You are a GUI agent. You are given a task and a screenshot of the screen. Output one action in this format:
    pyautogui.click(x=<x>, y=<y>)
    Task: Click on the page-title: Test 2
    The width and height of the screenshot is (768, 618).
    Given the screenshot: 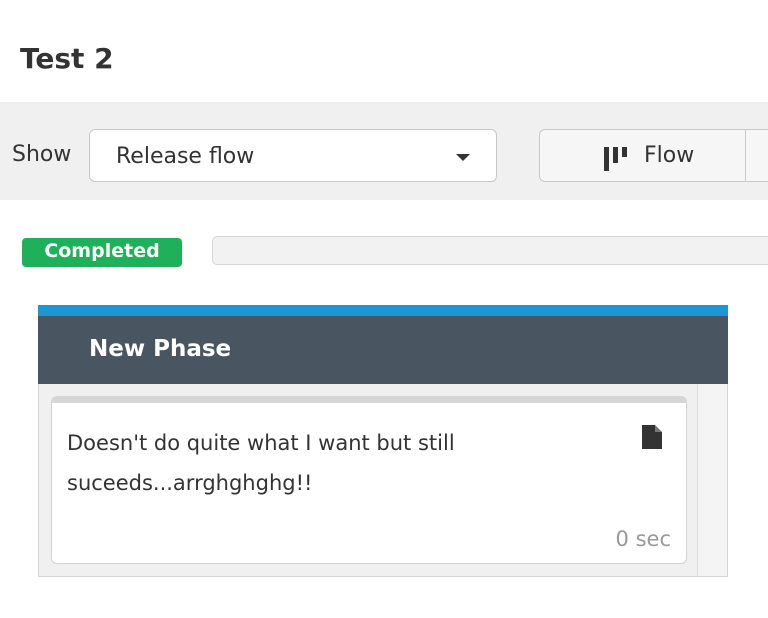 What is the action you would take?
    pyautogui.click(x=67, y=58)
    